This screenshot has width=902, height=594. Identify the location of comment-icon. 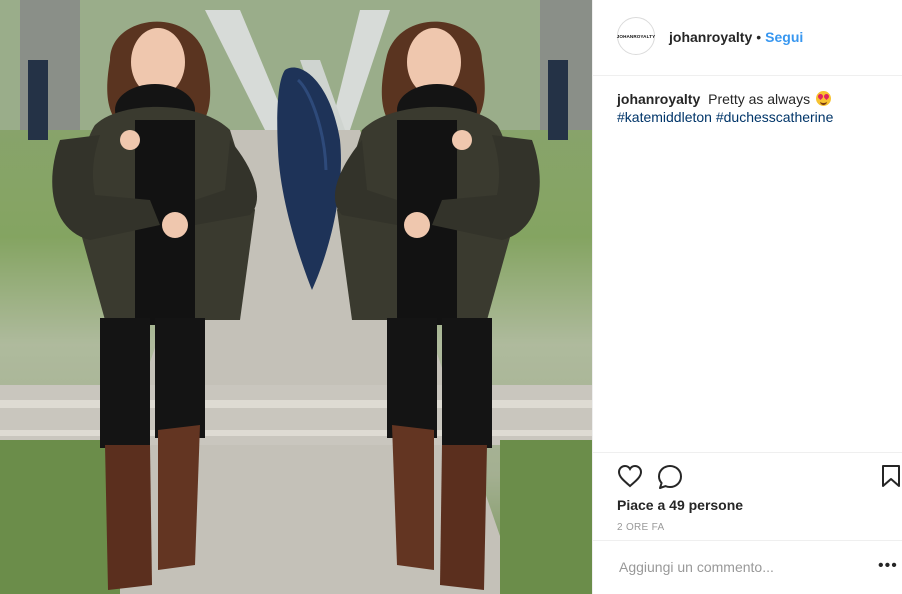
(670, 479).